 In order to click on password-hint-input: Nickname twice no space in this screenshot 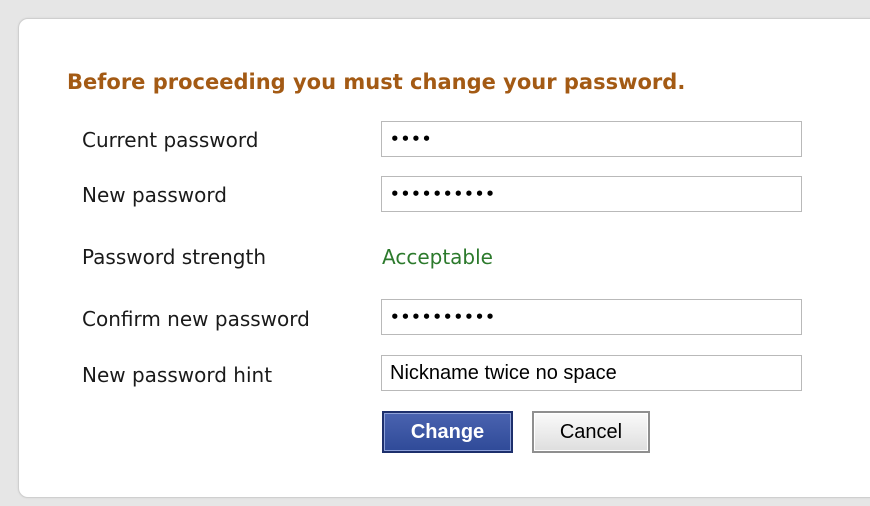, I will do `click(591, 373)`.